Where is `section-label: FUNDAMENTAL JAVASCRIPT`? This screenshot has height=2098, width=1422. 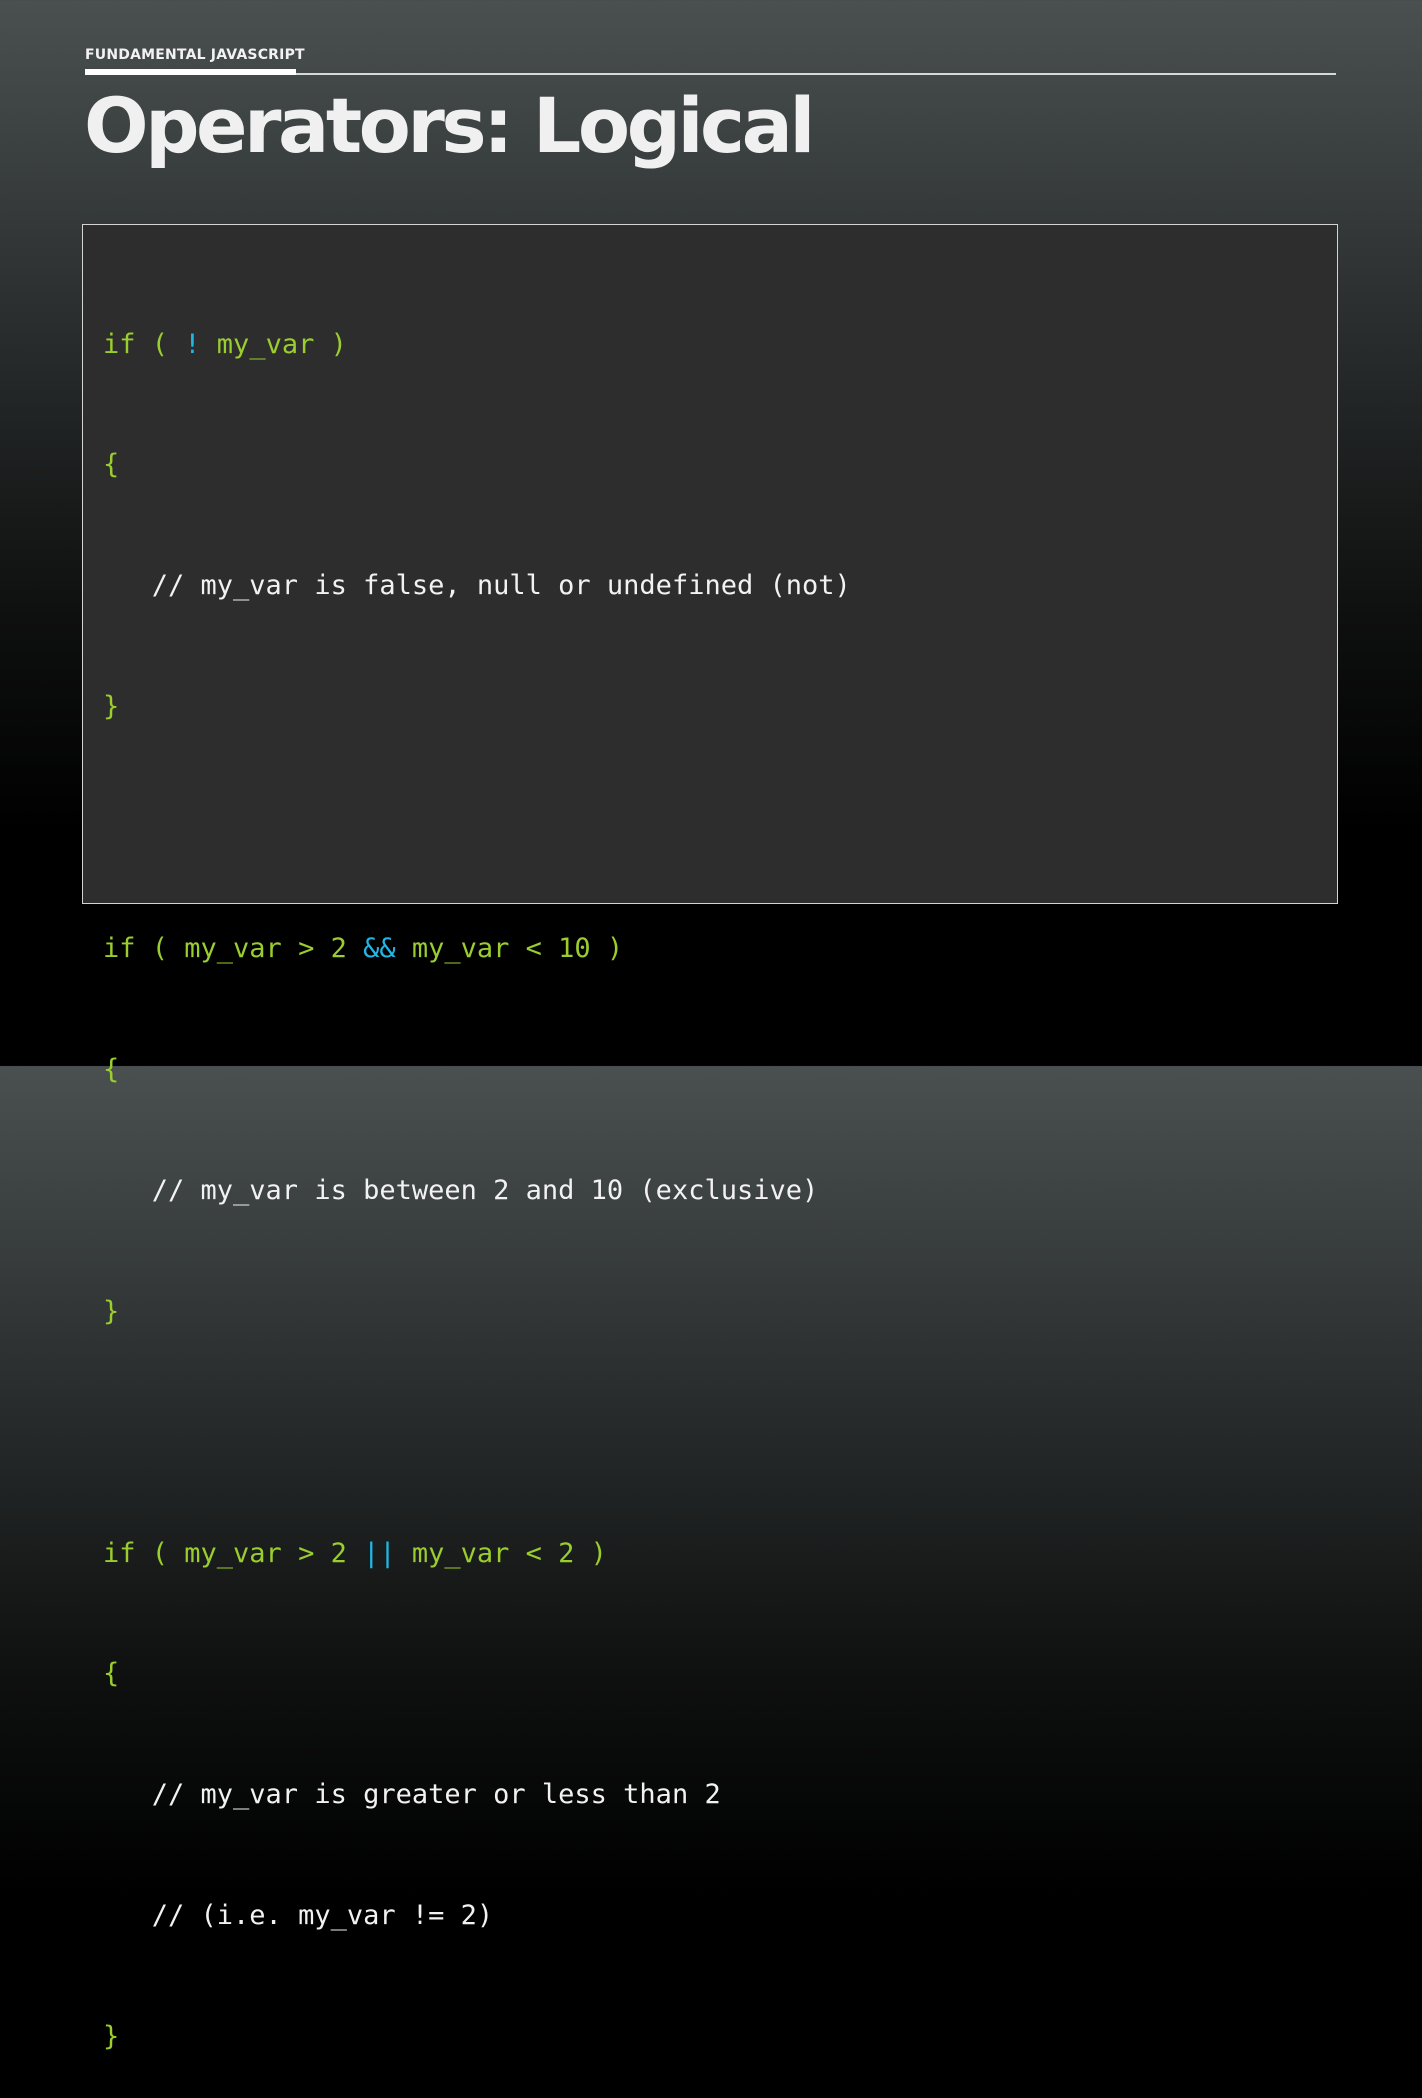
section-label: FUNDAMENTAL JAVASCRIPT is located at coordinates (195, 55).